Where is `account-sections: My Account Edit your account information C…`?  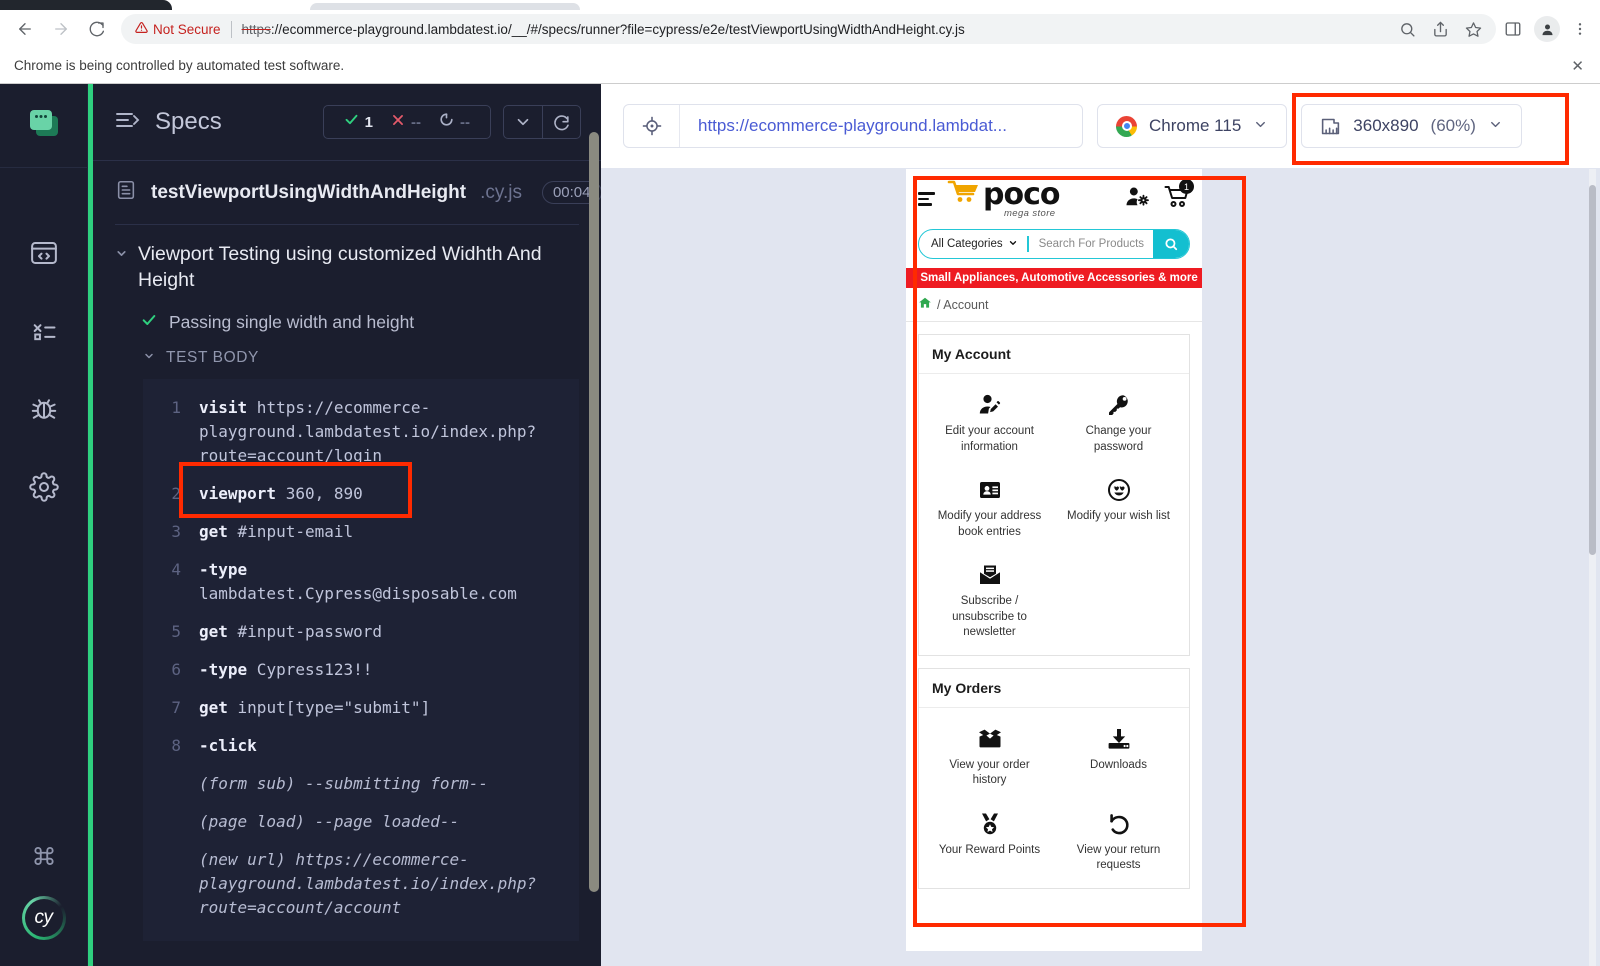
account-sections: My Account Edit your account information C… is located at coordinates (1054, 611).